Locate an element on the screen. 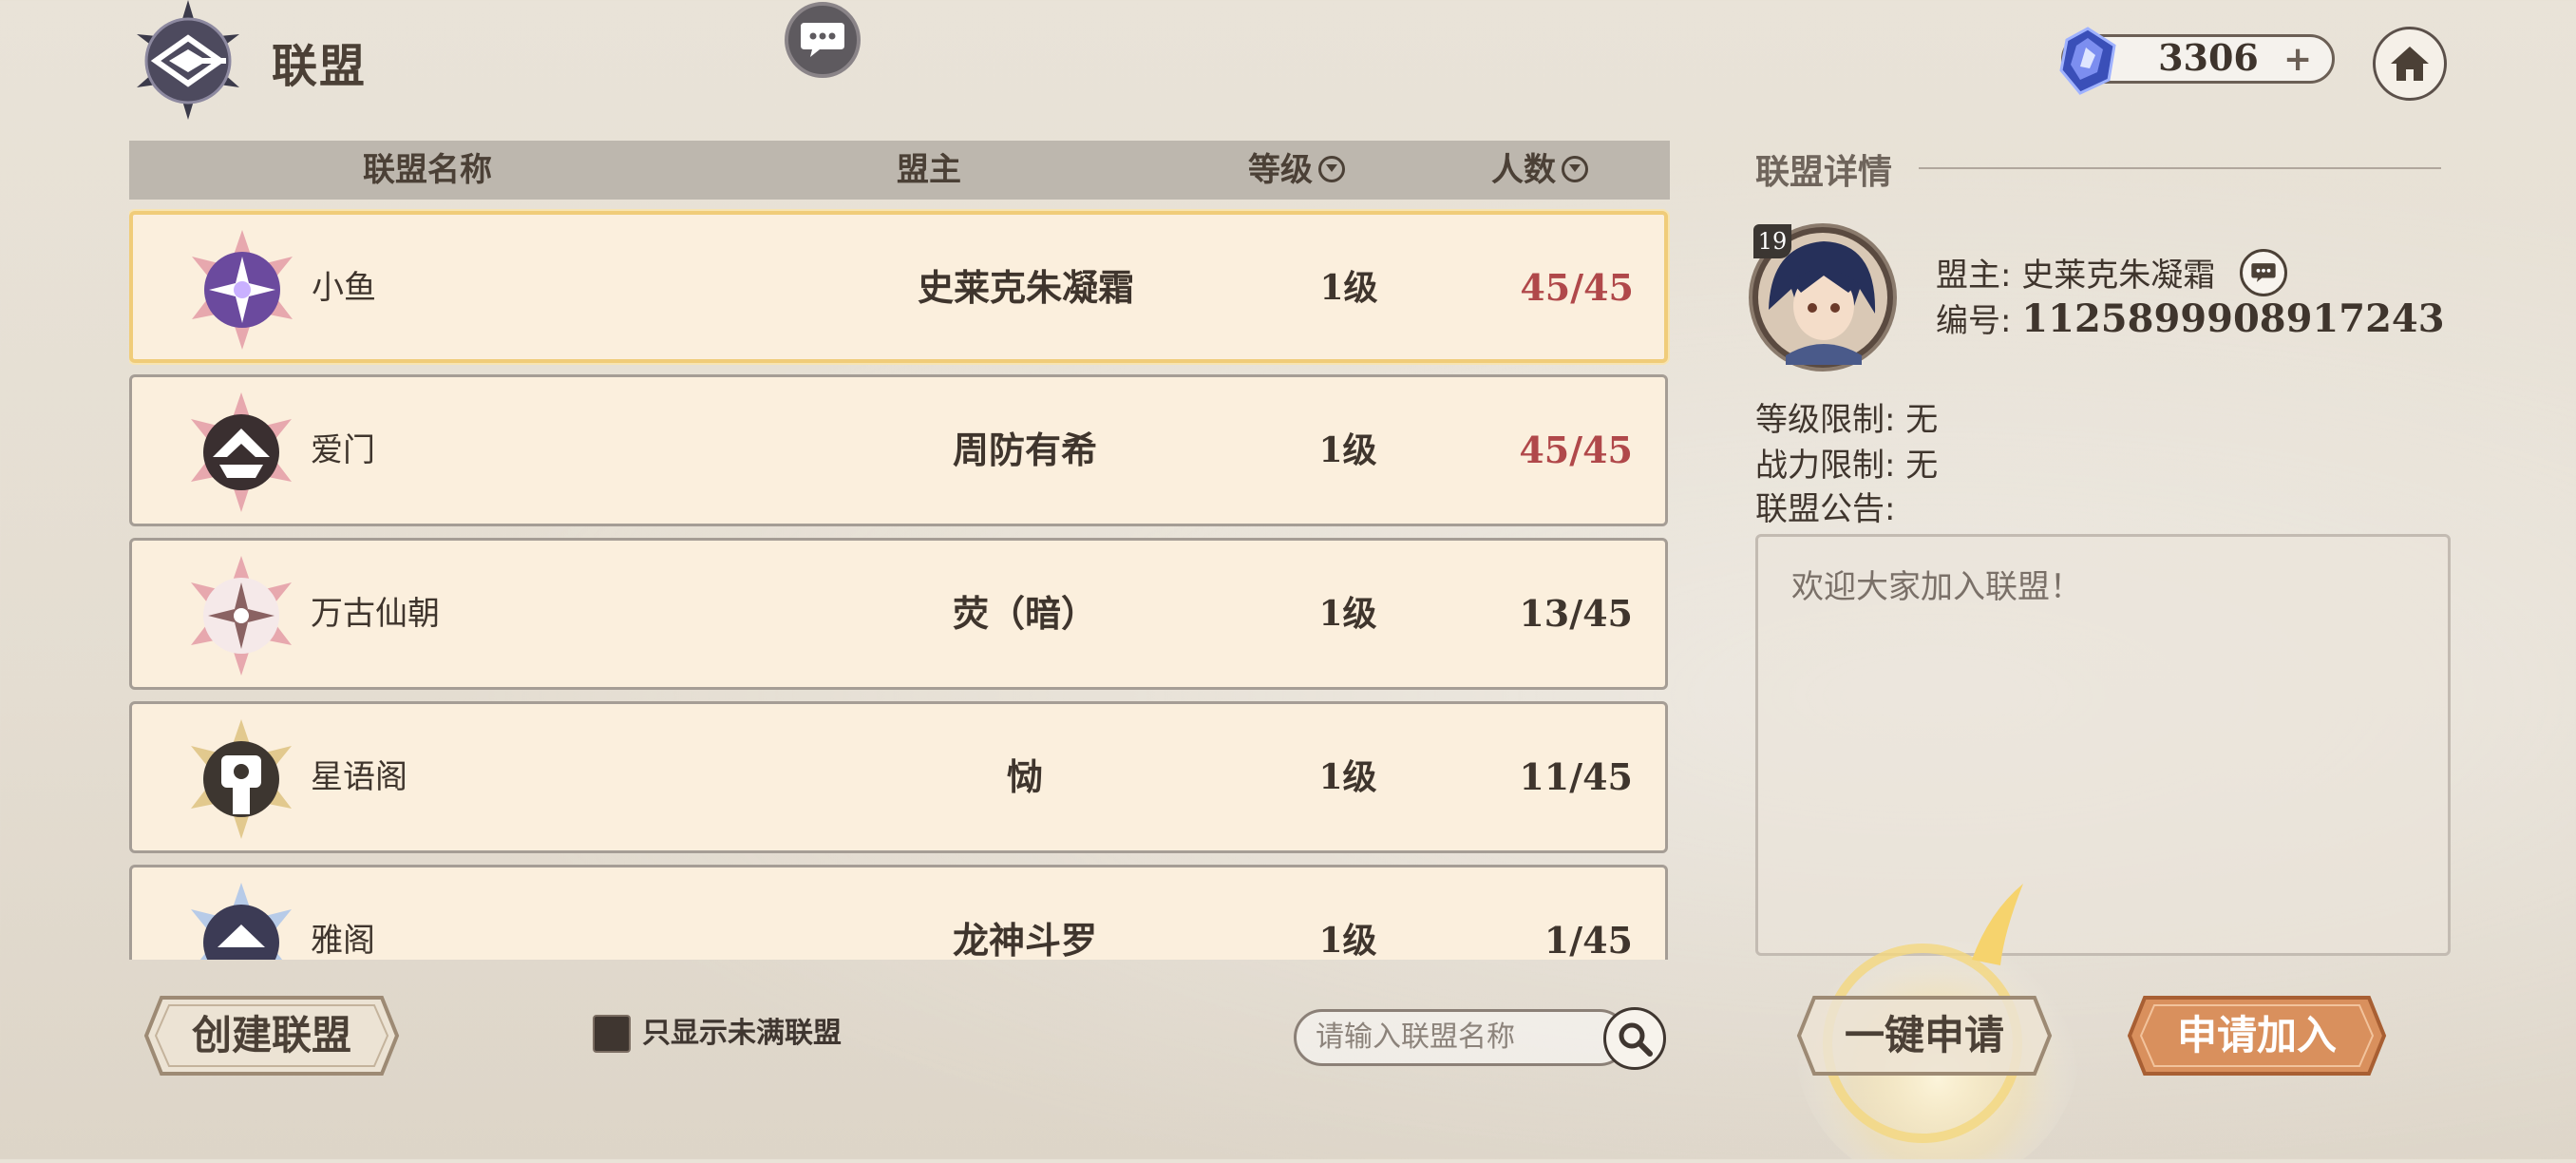 The height and width of the screenshot is (1163, 2576). chat-with-leader-button is located at coordinates (2263, 272).